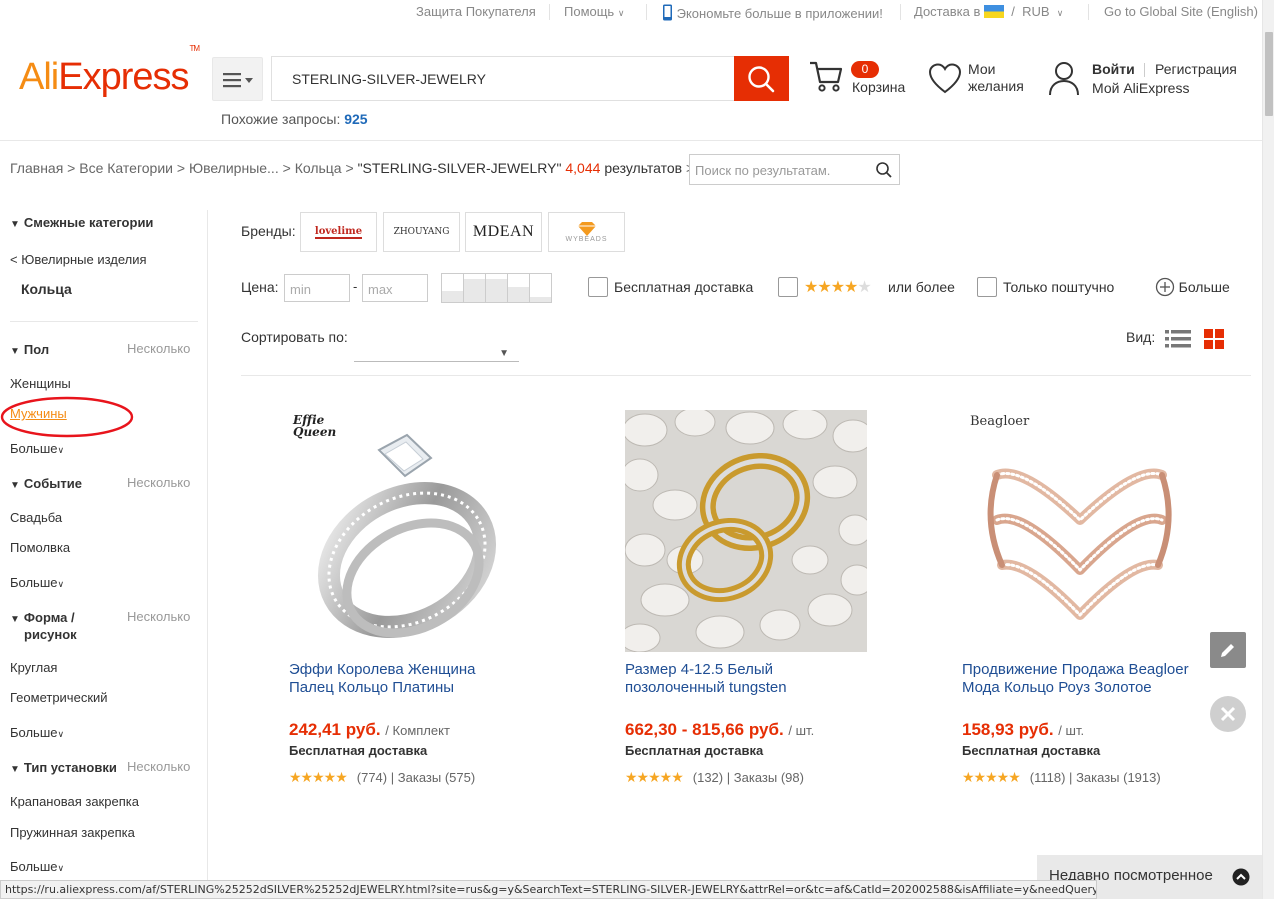 This screenshot has height=899, width=1274. I want to click on product-title: Размер 4-12.5 Белый позолоченный tungsten, so click(749, 679).